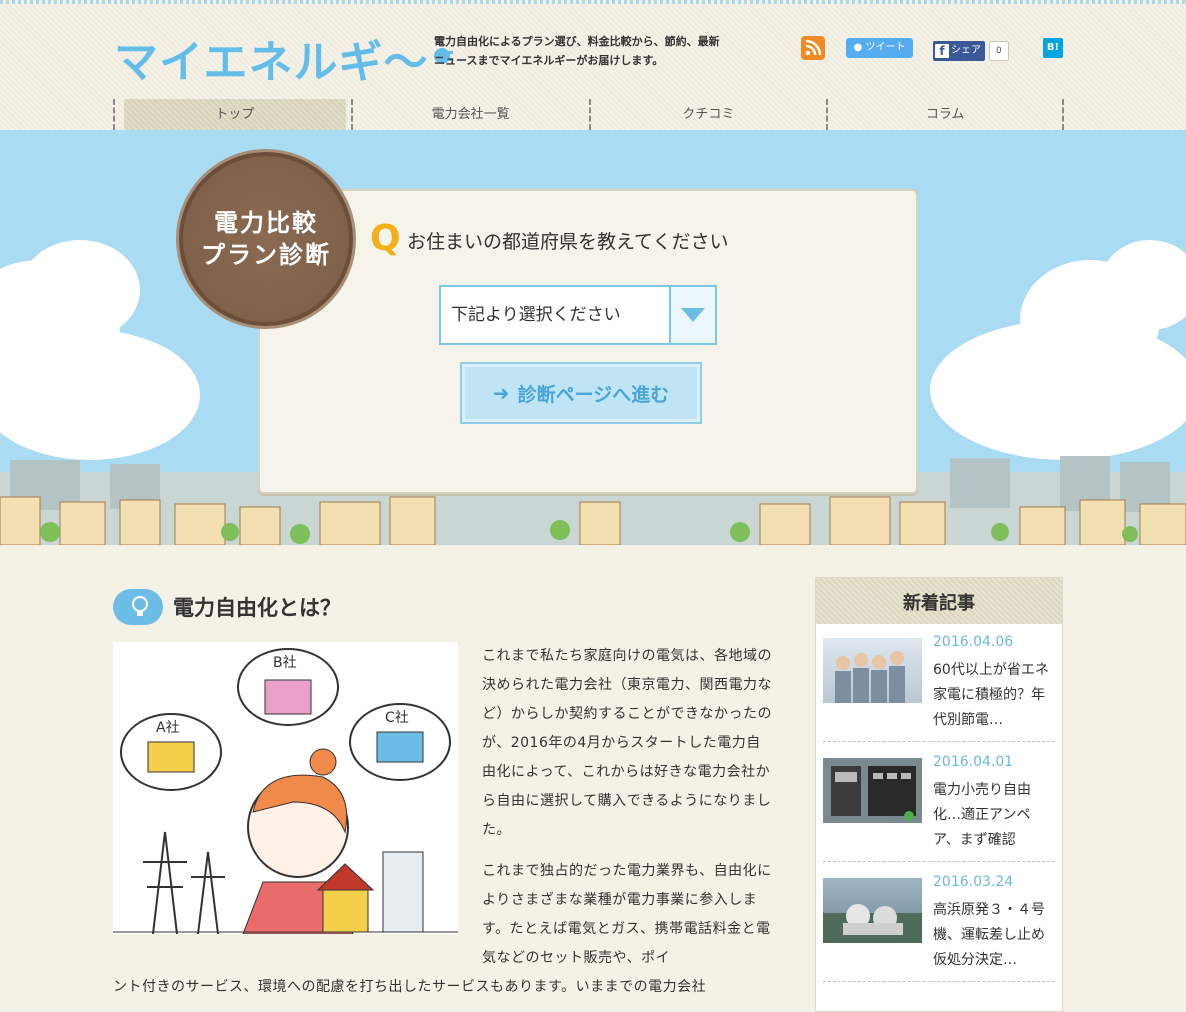 The width and height of the screenshot is (1186, 1012). I want to click on article-date: 2016.04.01, so click(973, 762).